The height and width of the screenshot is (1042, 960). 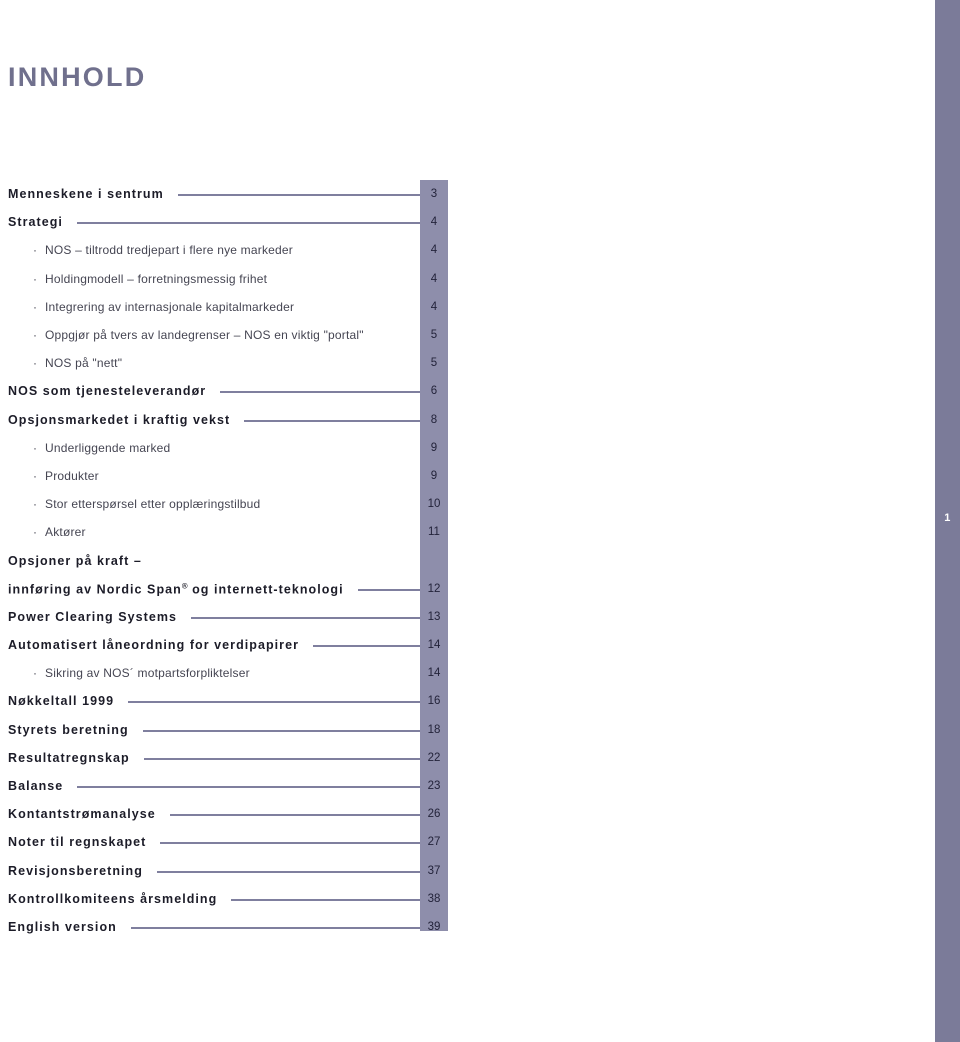 I want to click on toc-entry: · NOS på "nett" 5, so click(x=224, y=363).